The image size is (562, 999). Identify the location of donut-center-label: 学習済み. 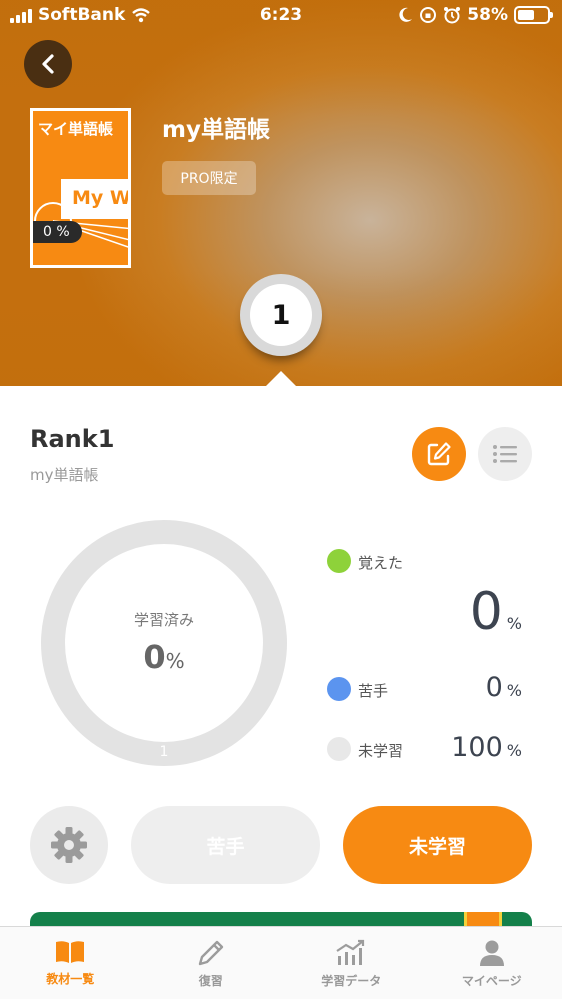
(163, 620).